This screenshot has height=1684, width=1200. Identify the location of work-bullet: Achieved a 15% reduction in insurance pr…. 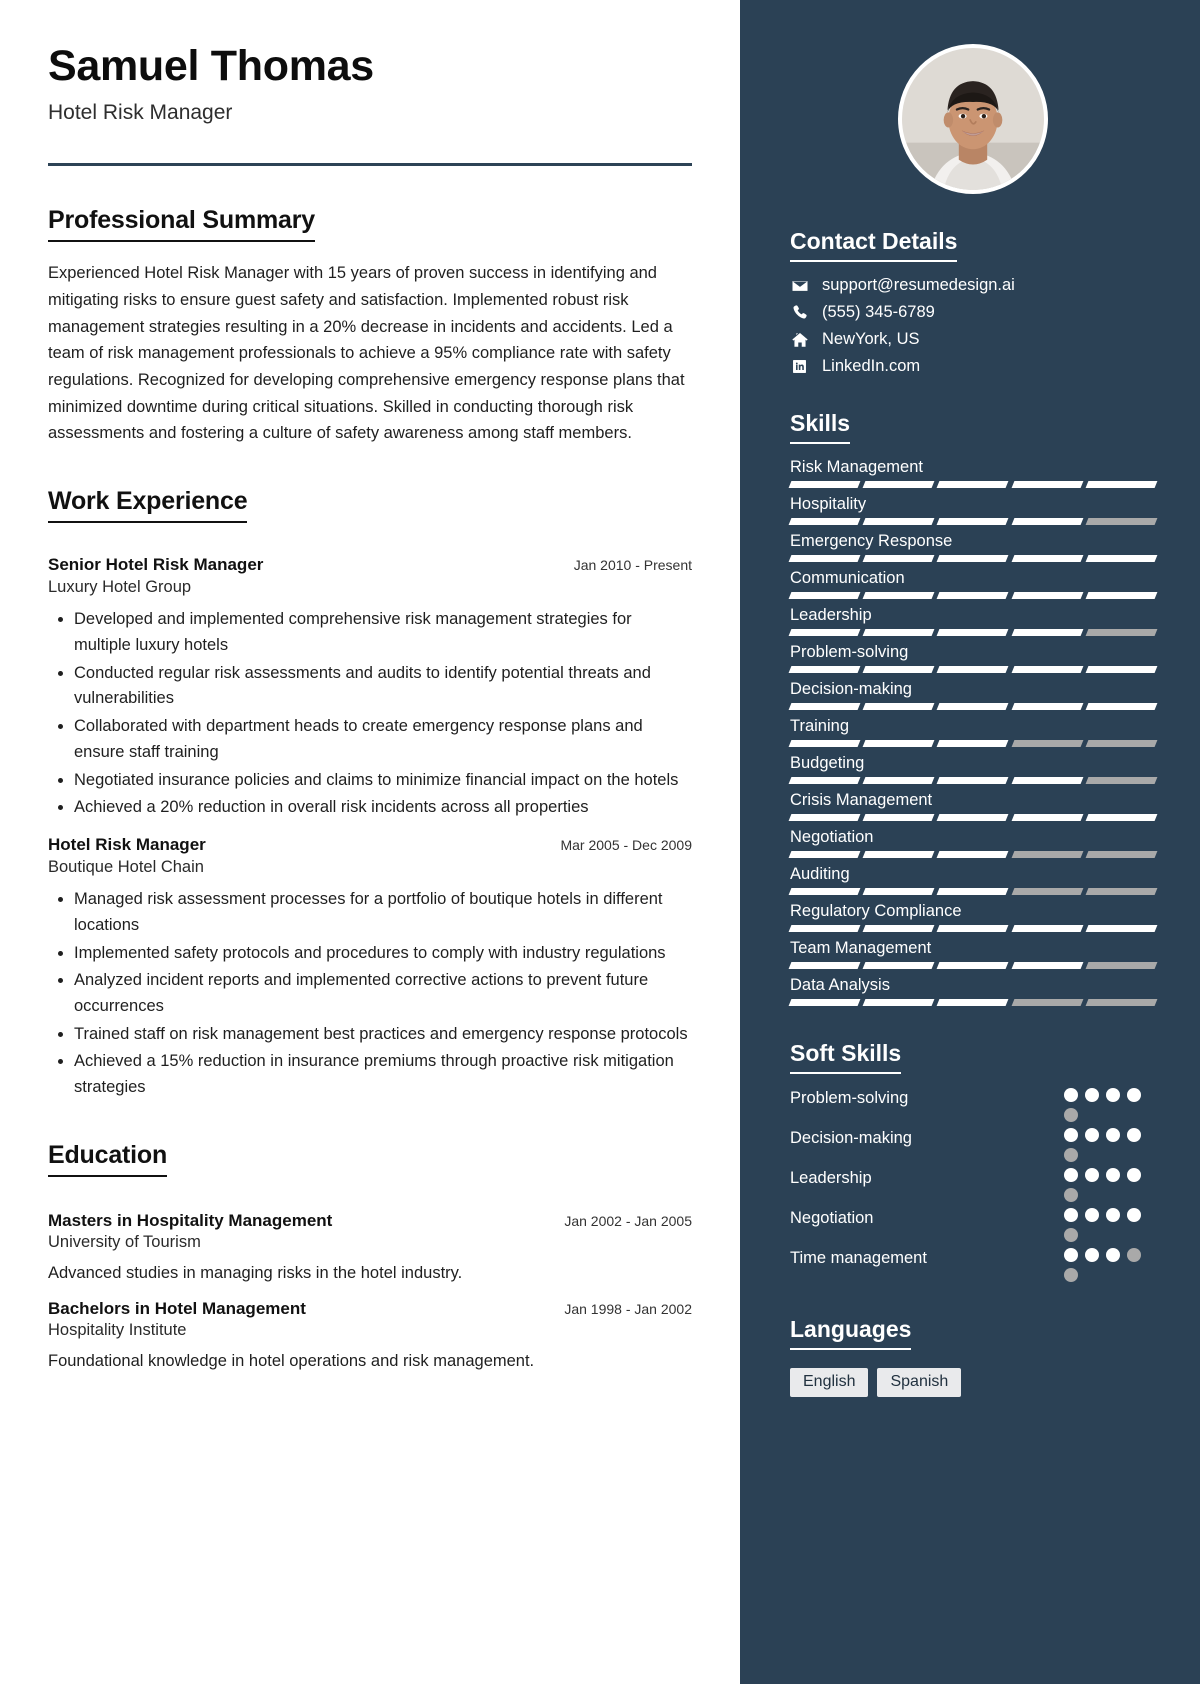
(383, 1074).